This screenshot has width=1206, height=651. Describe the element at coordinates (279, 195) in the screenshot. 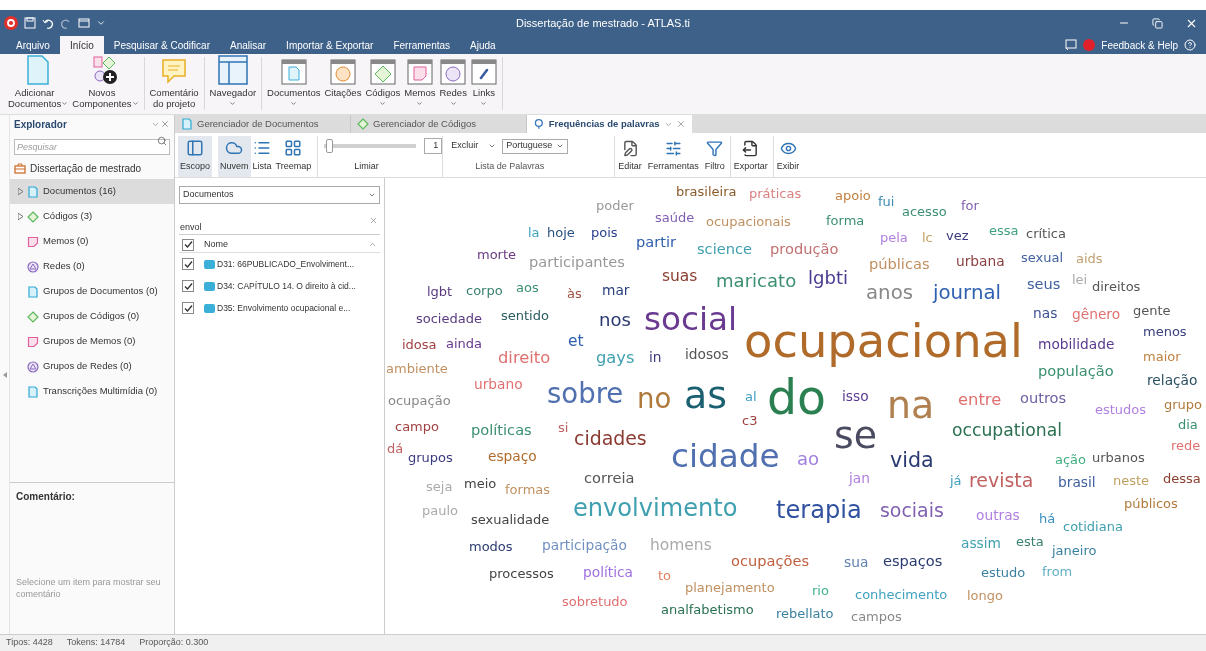

I see `scope-dropdown: Documentos` at that location.